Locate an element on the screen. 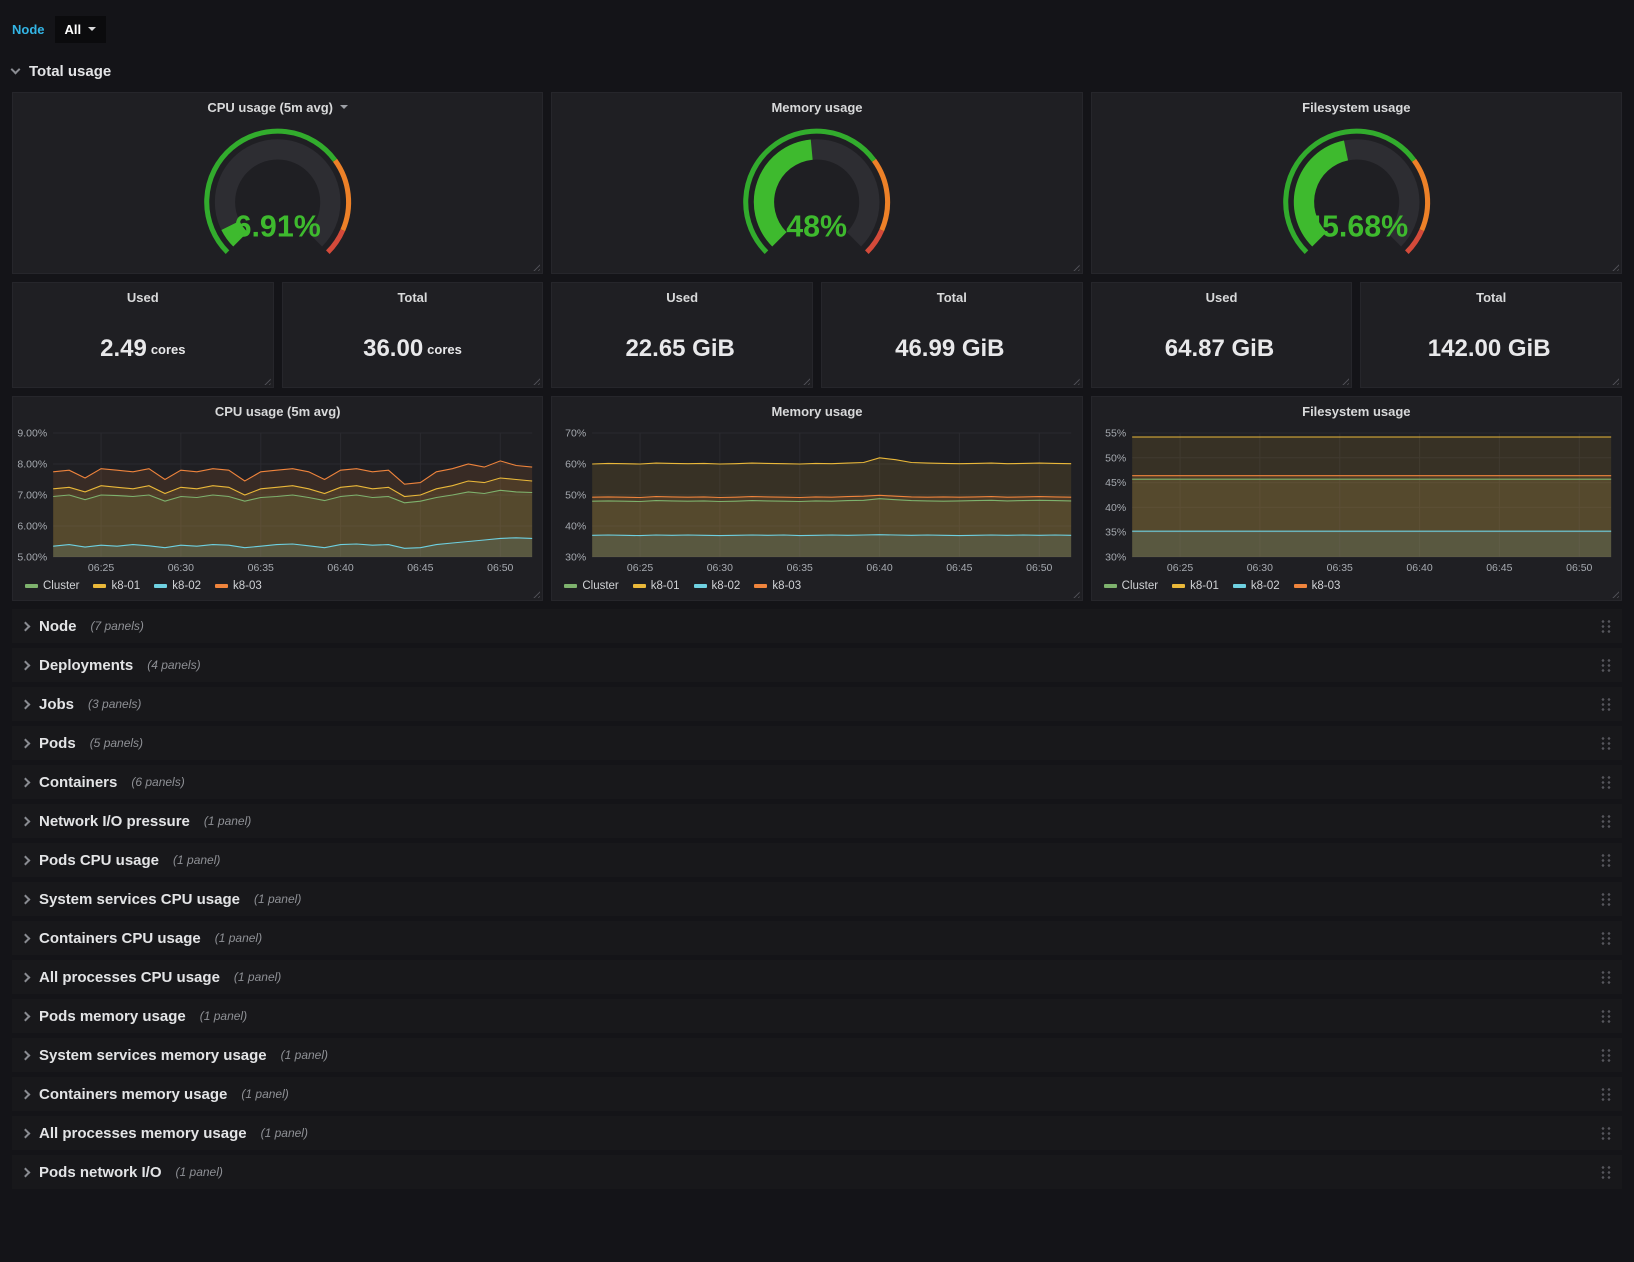  stat-value: 36.00 is located at coordinates (393, 348).